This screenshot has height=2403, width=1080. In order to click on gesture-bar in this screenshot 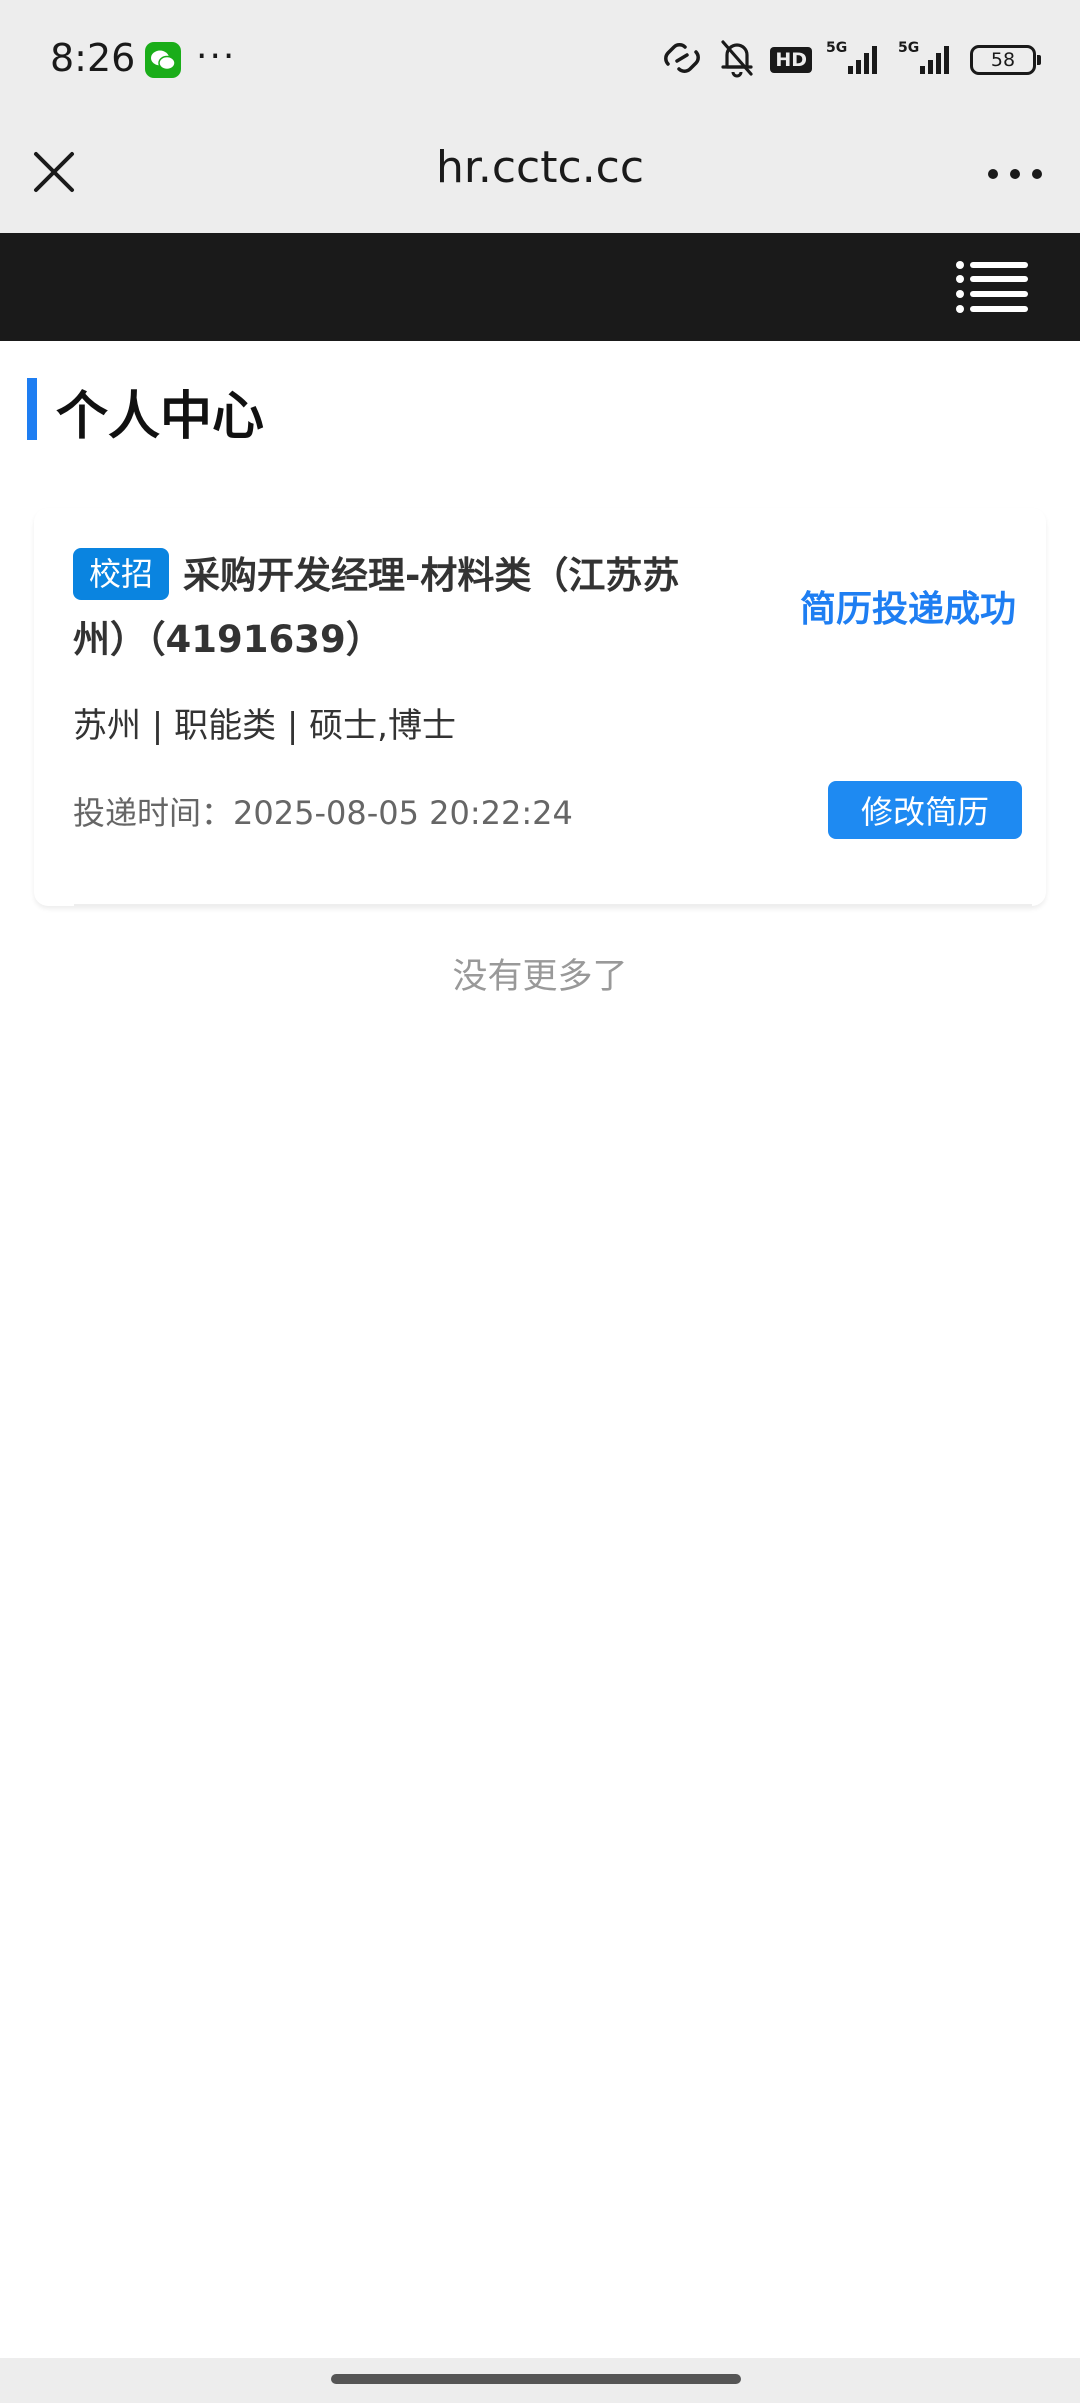, I will do `click(540, 2380)`.